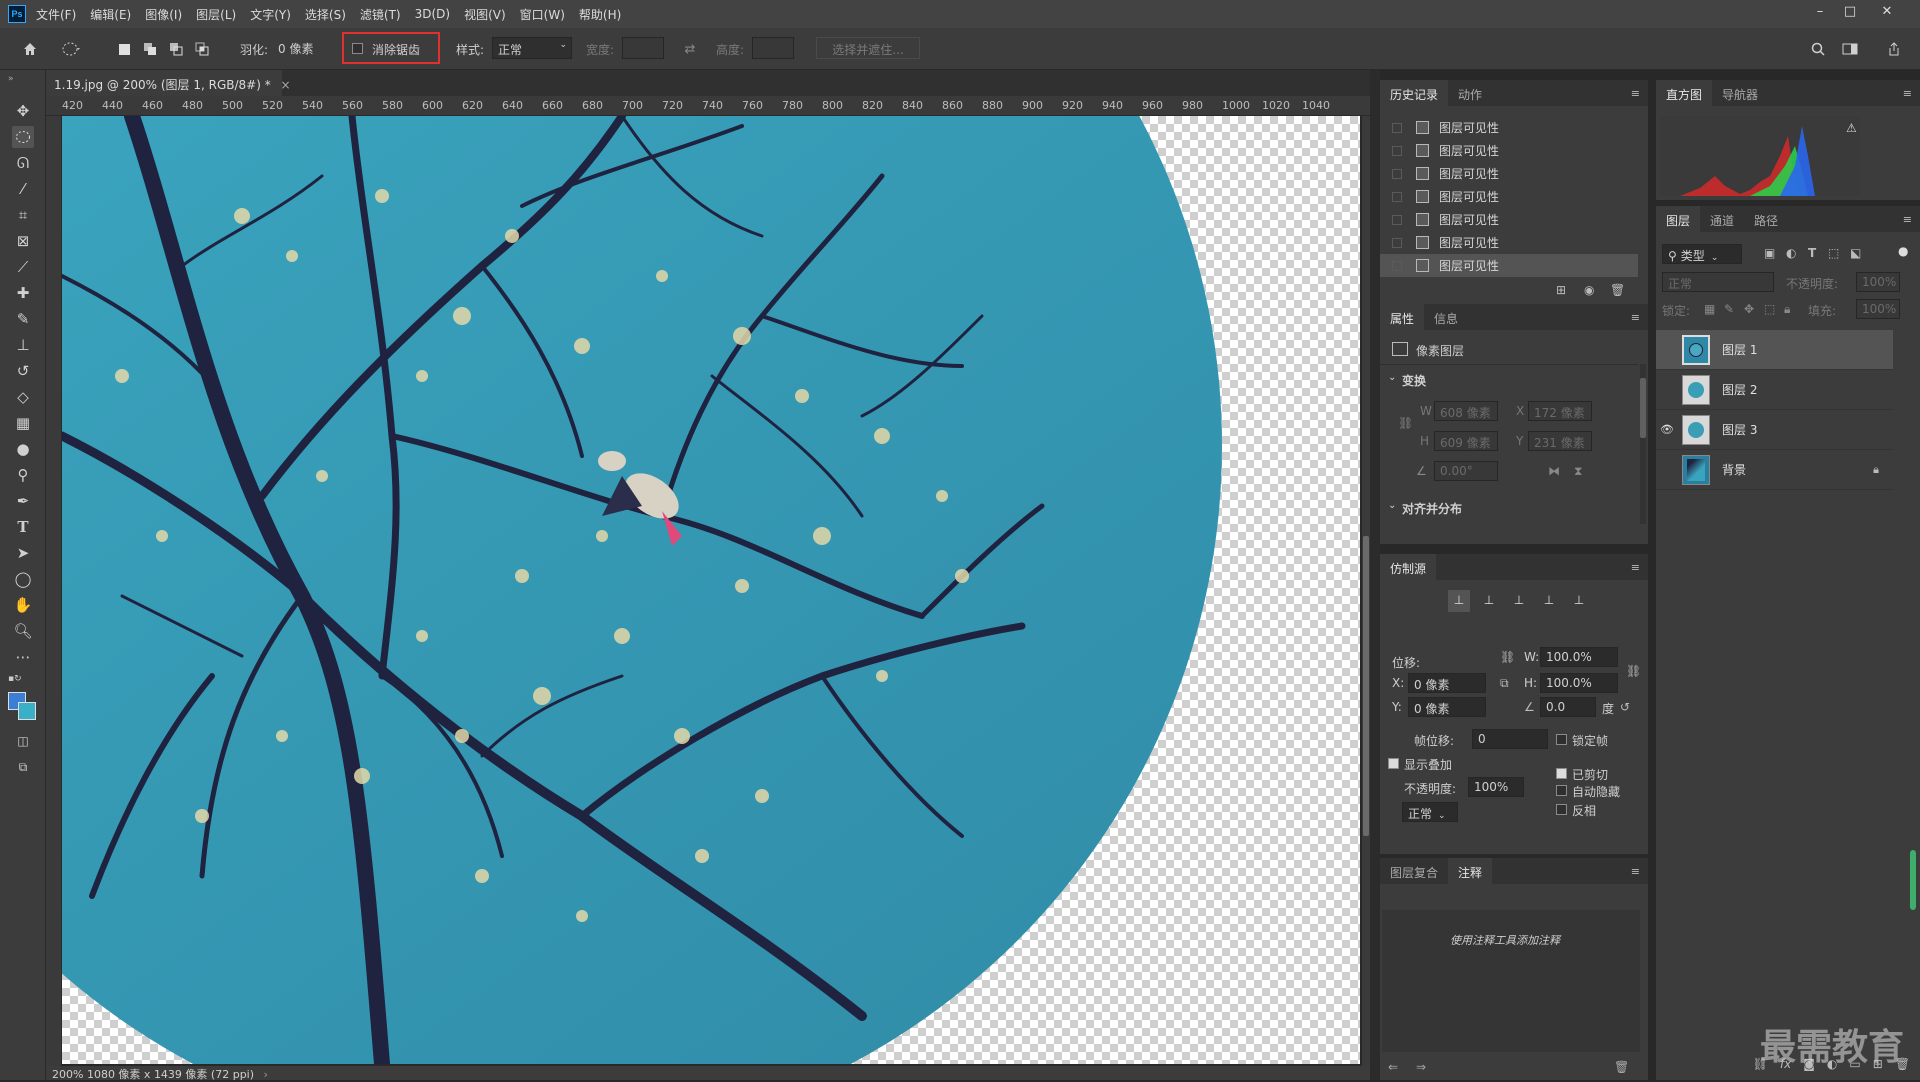 The width and height of the screenshot is (1920, 1082). Describe the element at coordinates (23, 449) in the screenshot. I see `blur-tool-icon: ●` at that location.